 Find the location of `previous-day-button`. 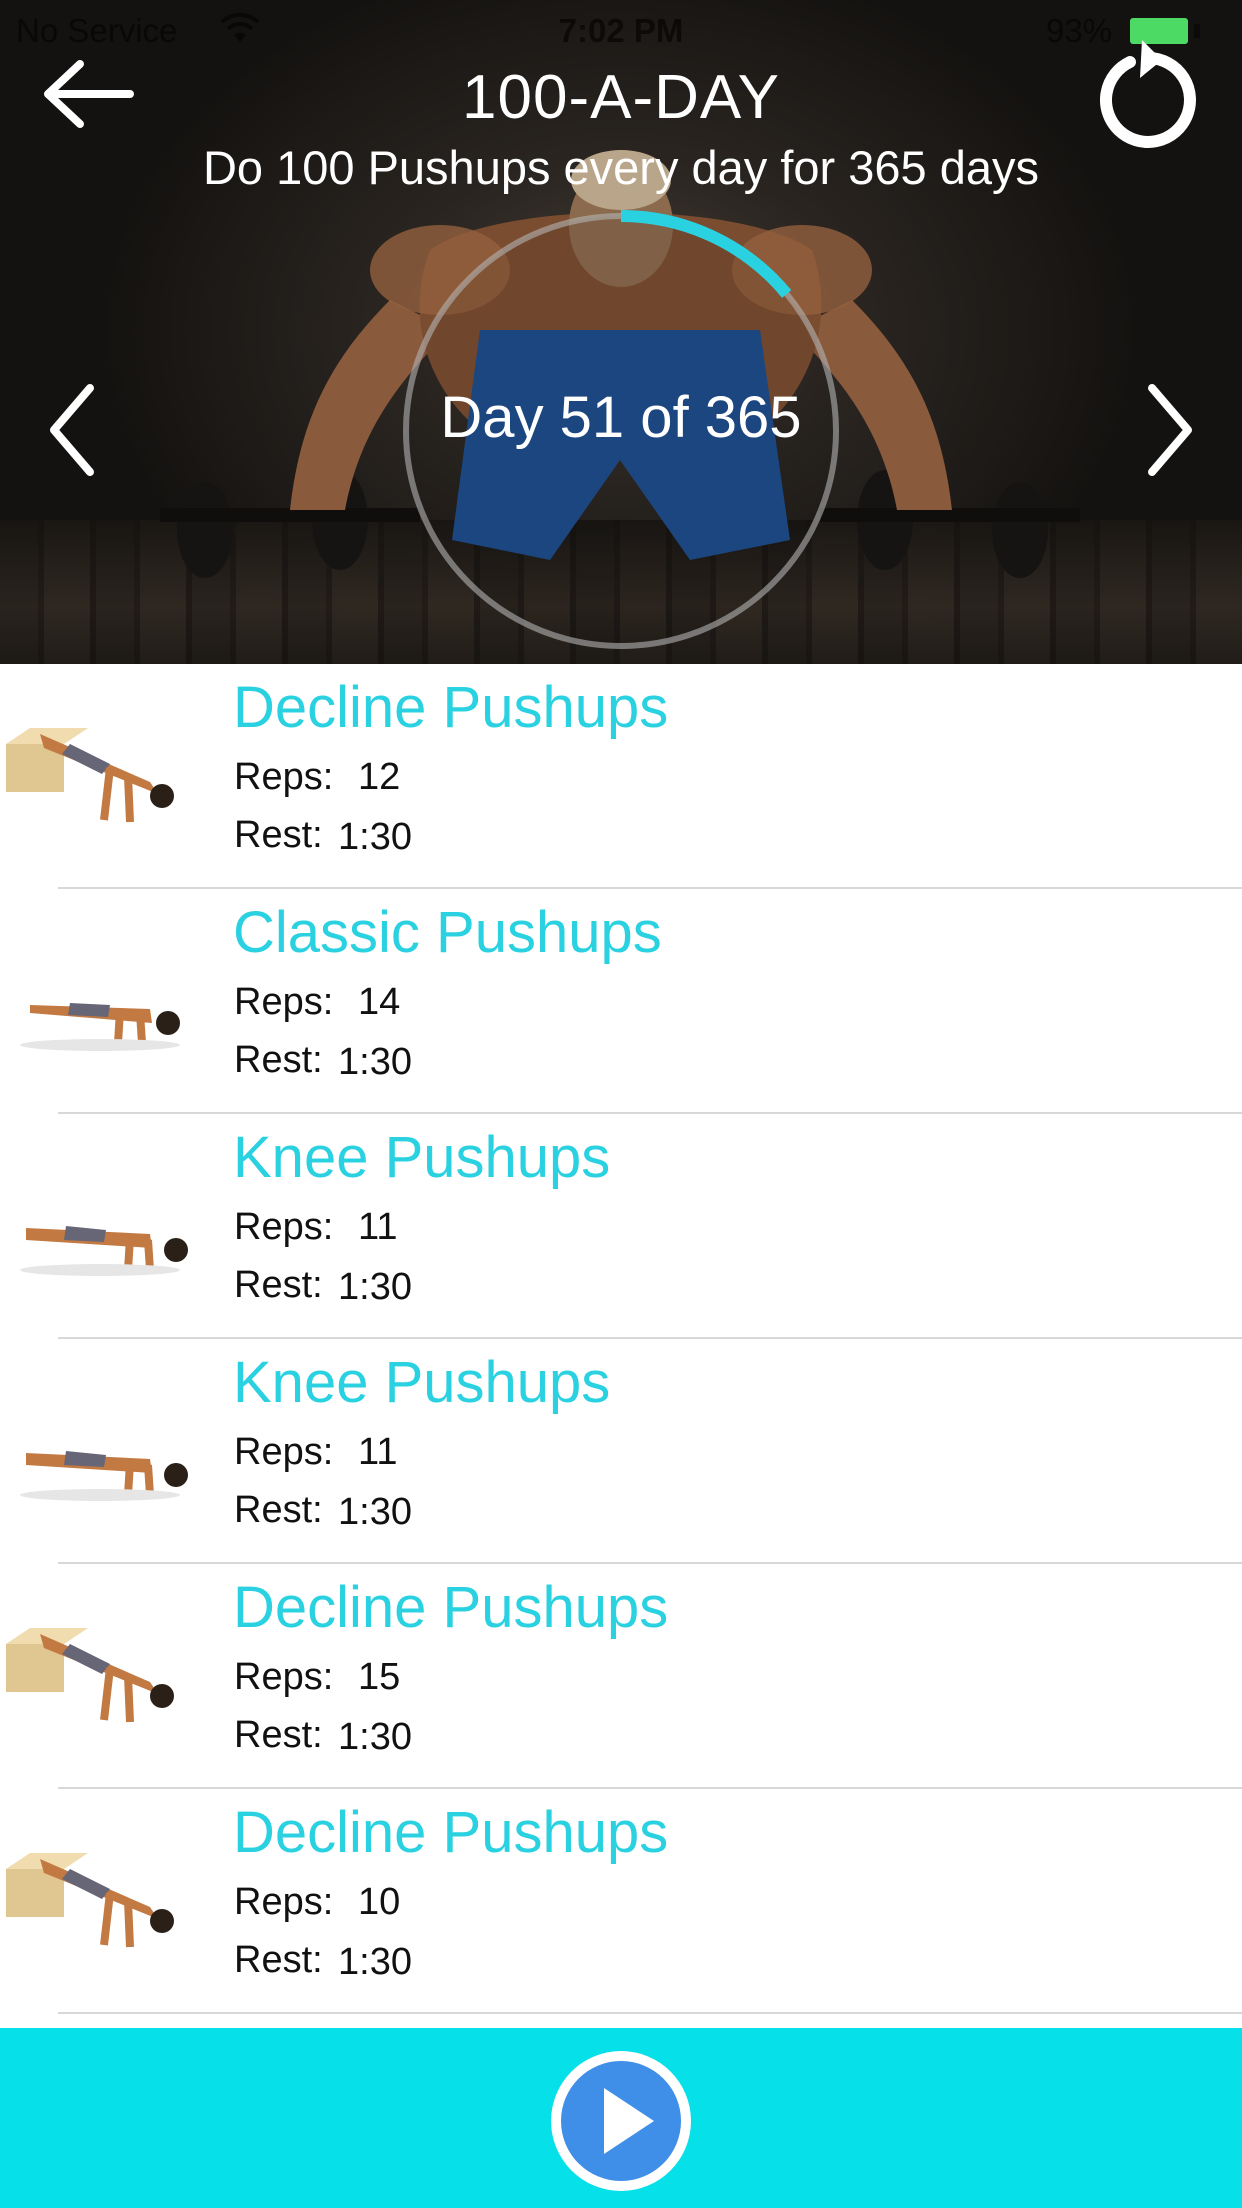

previous-day-button is located at coordinates (75, 430).